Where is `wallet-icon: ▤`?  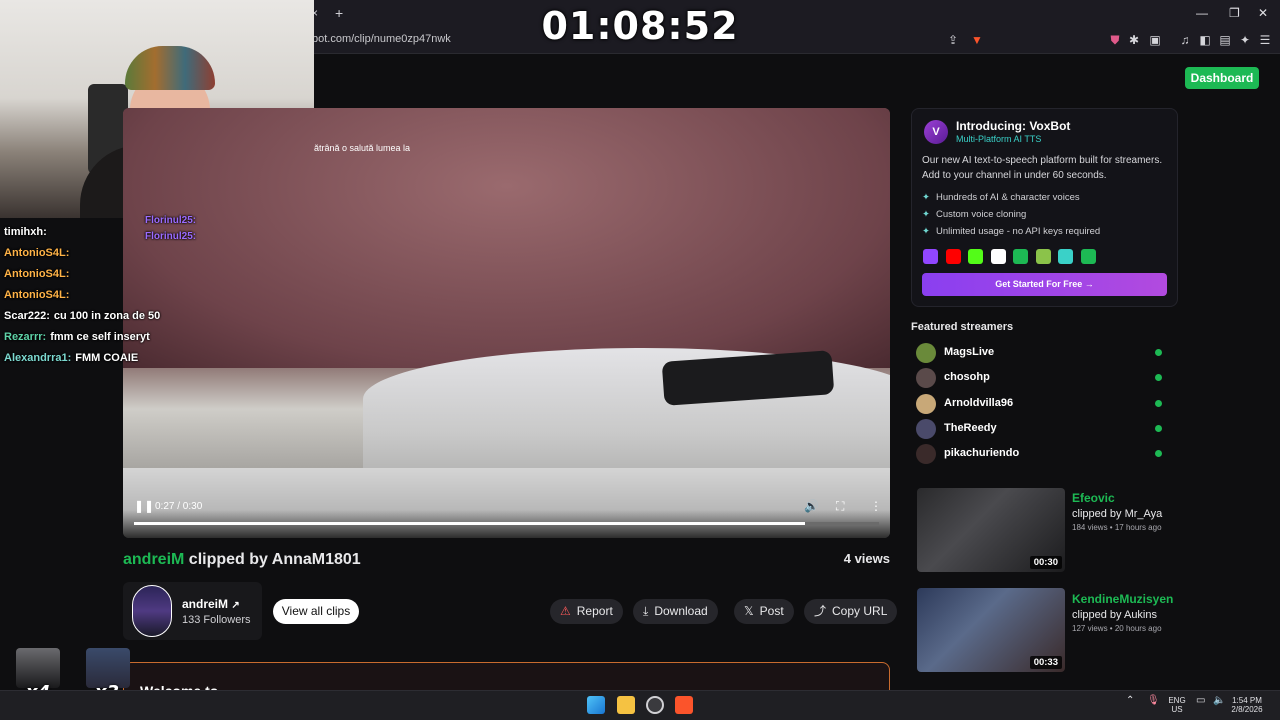 wallet-icon: ▤ is located at coordinates (1225, 40).